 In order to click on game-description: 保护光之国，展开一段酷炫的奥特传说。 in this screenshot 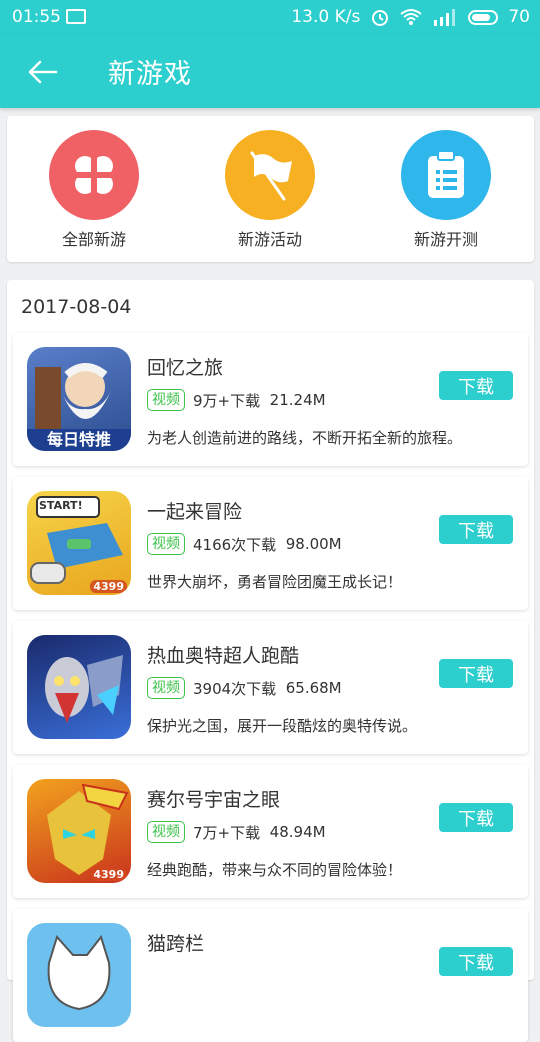, I will do `click(282, 726)`.